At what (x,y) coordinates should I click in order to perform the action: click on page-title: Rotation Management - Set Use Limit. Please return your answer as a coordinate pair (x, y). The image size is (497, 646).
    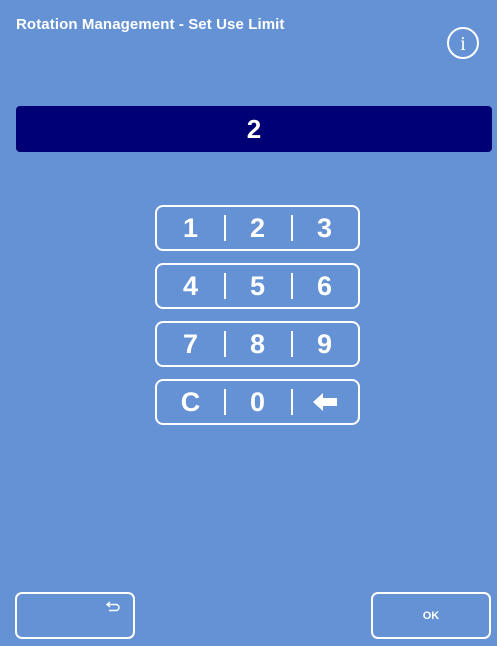
    Looking at the image, I should click on (150, 24).